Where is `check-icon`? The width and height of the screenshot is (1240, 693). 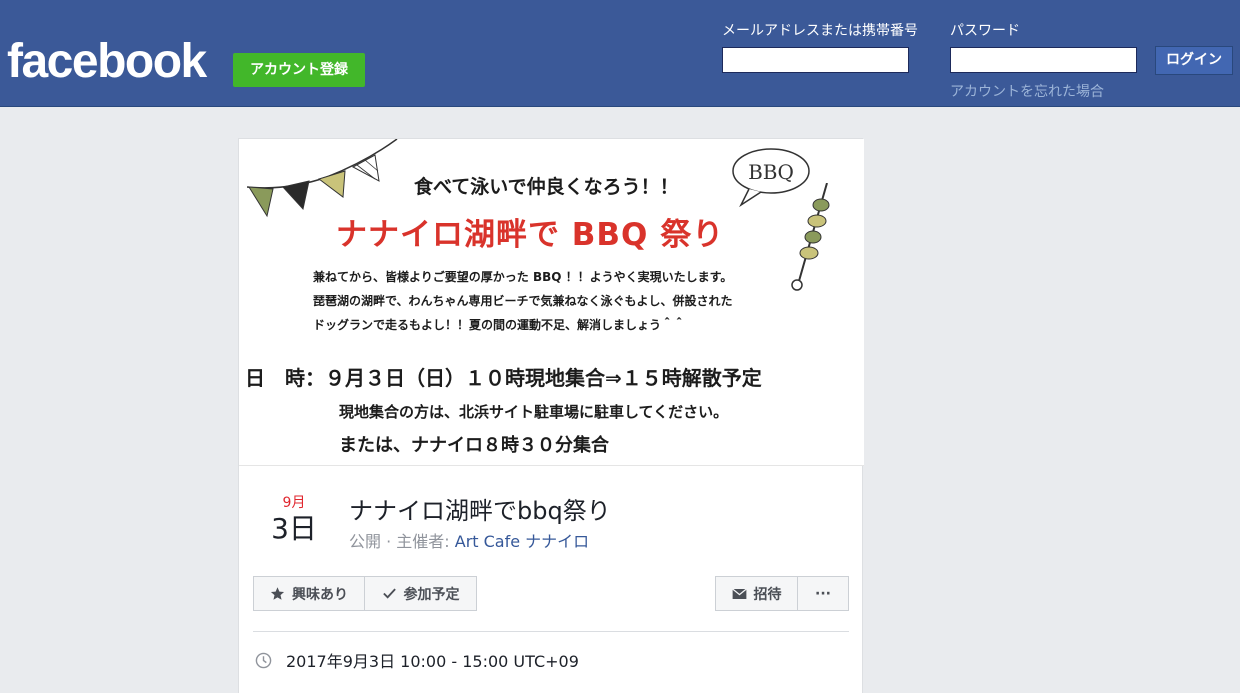
check-icon is located at coordinates (389, 593).